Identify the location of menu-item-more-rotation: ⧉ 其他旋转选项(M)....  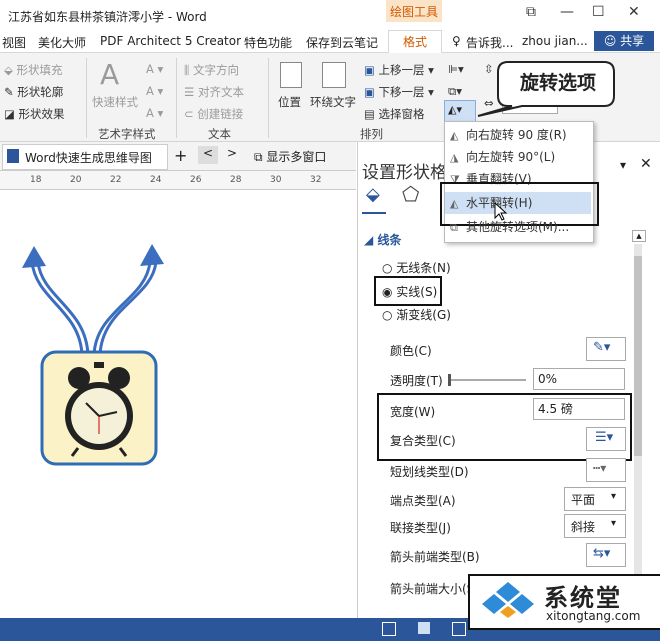
(509, 227).